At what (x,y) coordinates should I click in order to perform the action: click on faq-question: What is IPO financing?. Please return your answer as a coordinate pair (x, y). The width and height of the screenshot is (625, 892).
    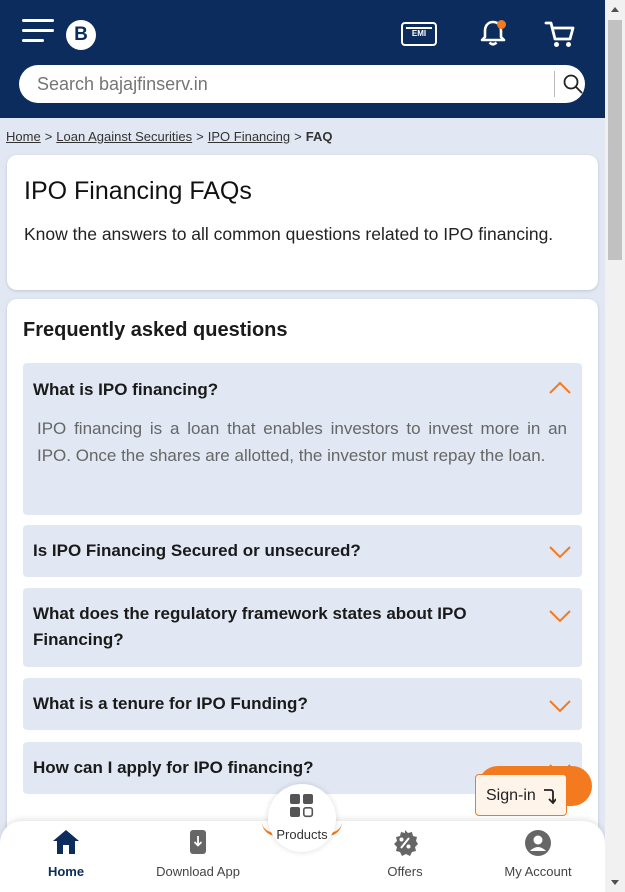
    Looking at the image, I should click on (126, 389).